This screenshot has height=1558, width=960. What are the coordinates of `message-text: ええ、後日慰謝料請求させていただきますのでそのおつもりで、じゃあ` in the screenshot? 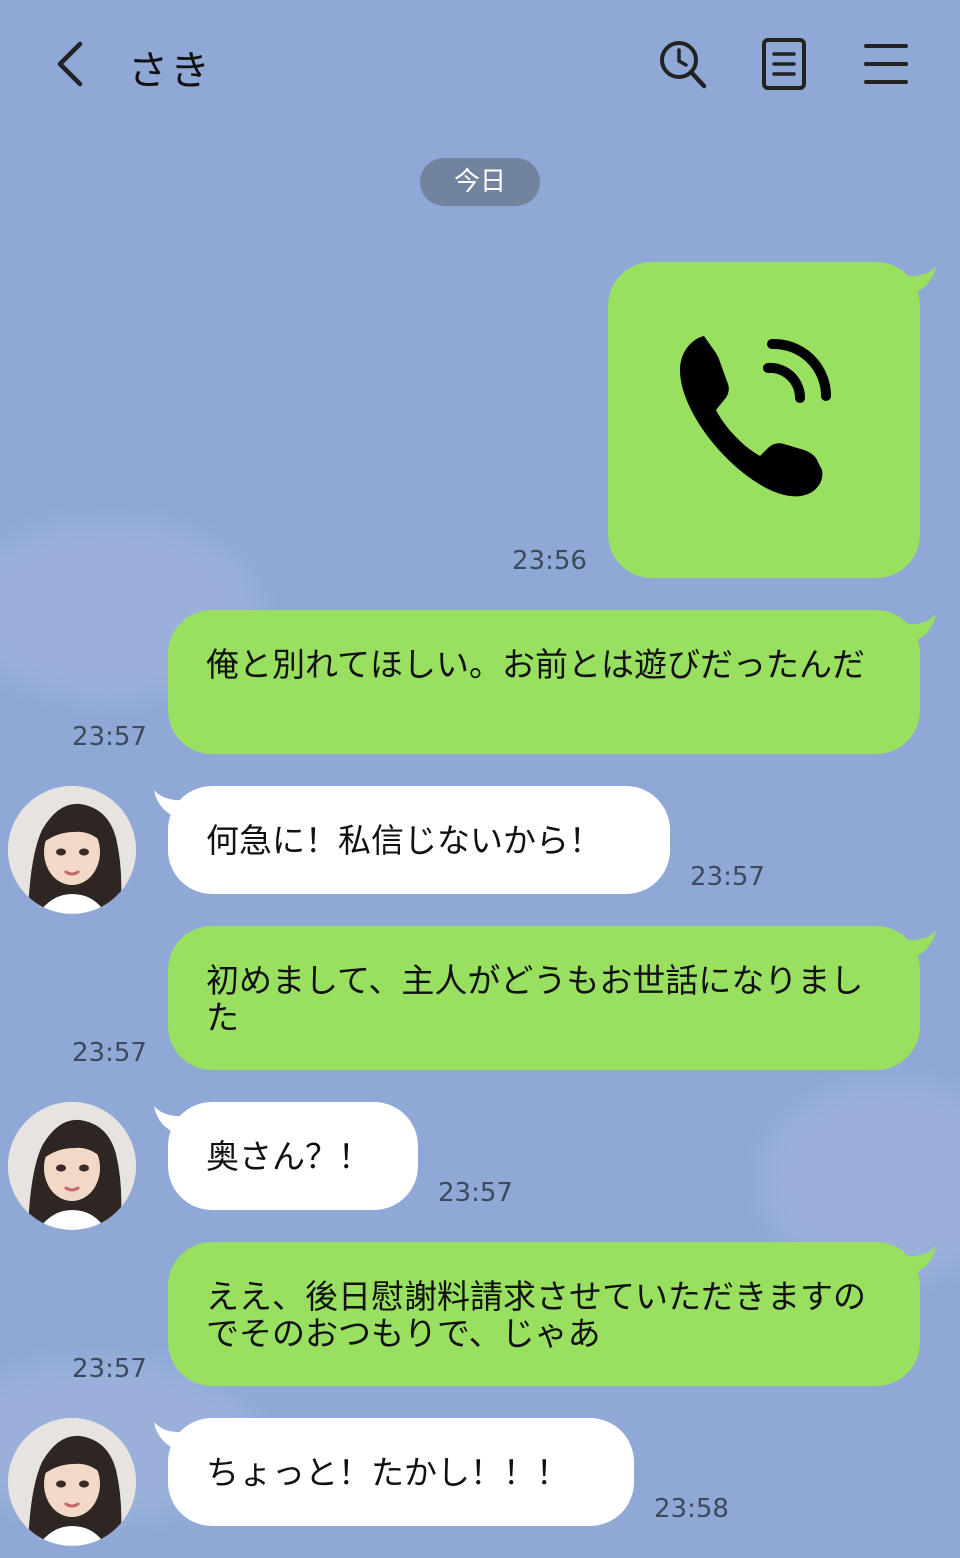 It's located at (536, 1315).